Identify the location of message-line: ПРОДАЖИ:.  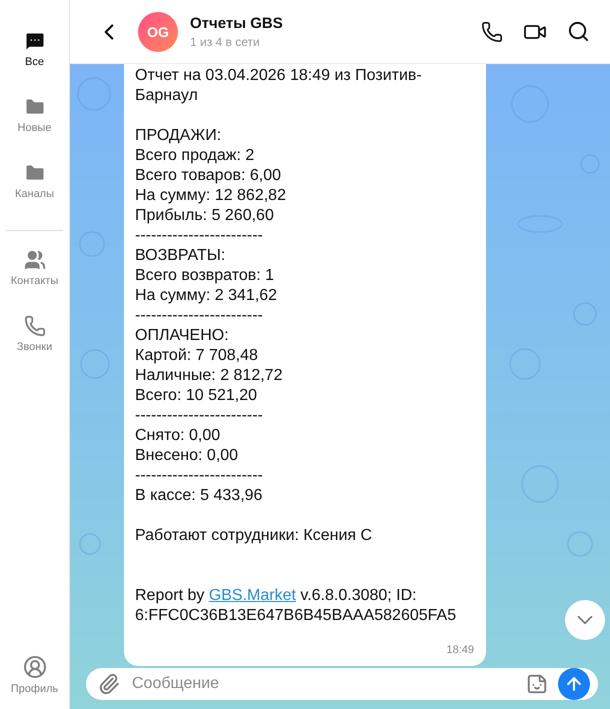
(178, 136).